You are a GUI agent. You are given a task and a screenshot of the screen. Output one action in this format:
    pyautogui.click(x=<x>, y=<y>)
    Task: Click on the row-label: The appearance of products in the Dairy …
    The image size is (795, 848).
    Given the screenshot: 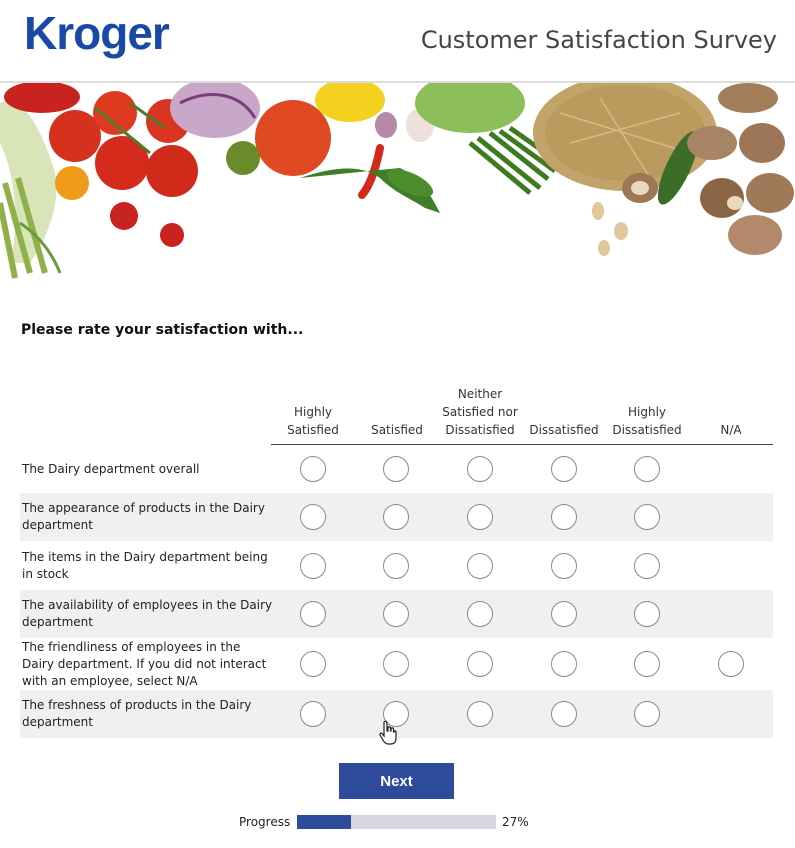 What is the action you would take?
    pyautogui.click(x=143, y=516)
    